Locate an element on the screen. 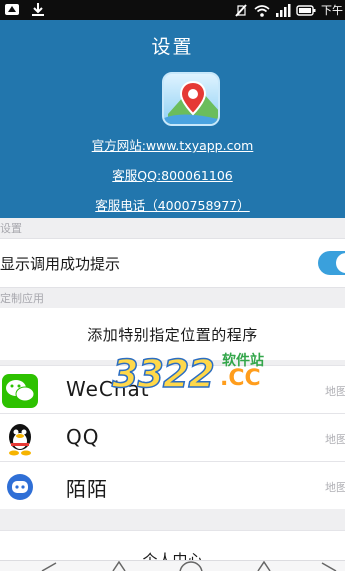 This screenshot has height=571, width=345. notification-icon is located at coordinates (12, 9).